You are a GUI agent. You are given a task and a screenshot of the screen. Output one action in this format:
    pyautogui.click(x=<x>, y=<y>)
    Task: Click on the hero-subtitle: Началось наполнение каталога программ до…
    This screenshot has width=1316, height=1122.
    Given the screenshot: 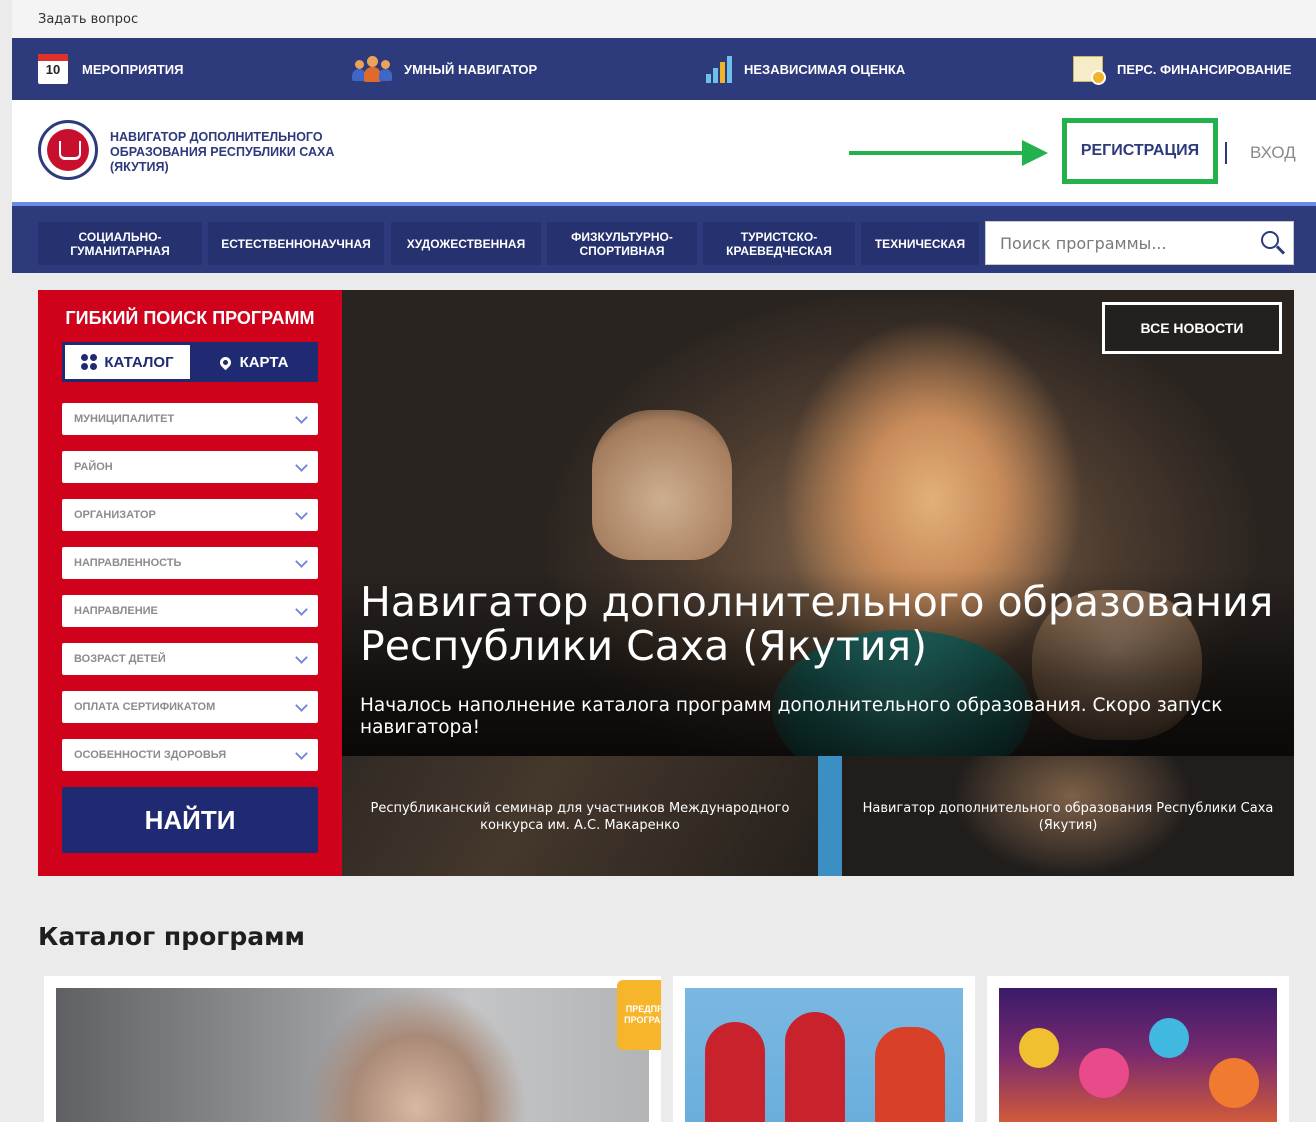 What is the action you would take?
    pyautogui.click(x=791, y=716)
    